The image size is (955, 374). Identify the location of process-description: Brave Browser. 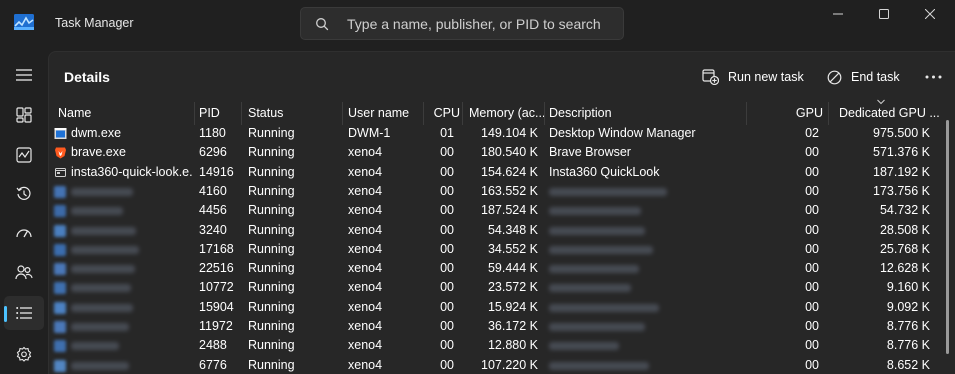
(590, 152).